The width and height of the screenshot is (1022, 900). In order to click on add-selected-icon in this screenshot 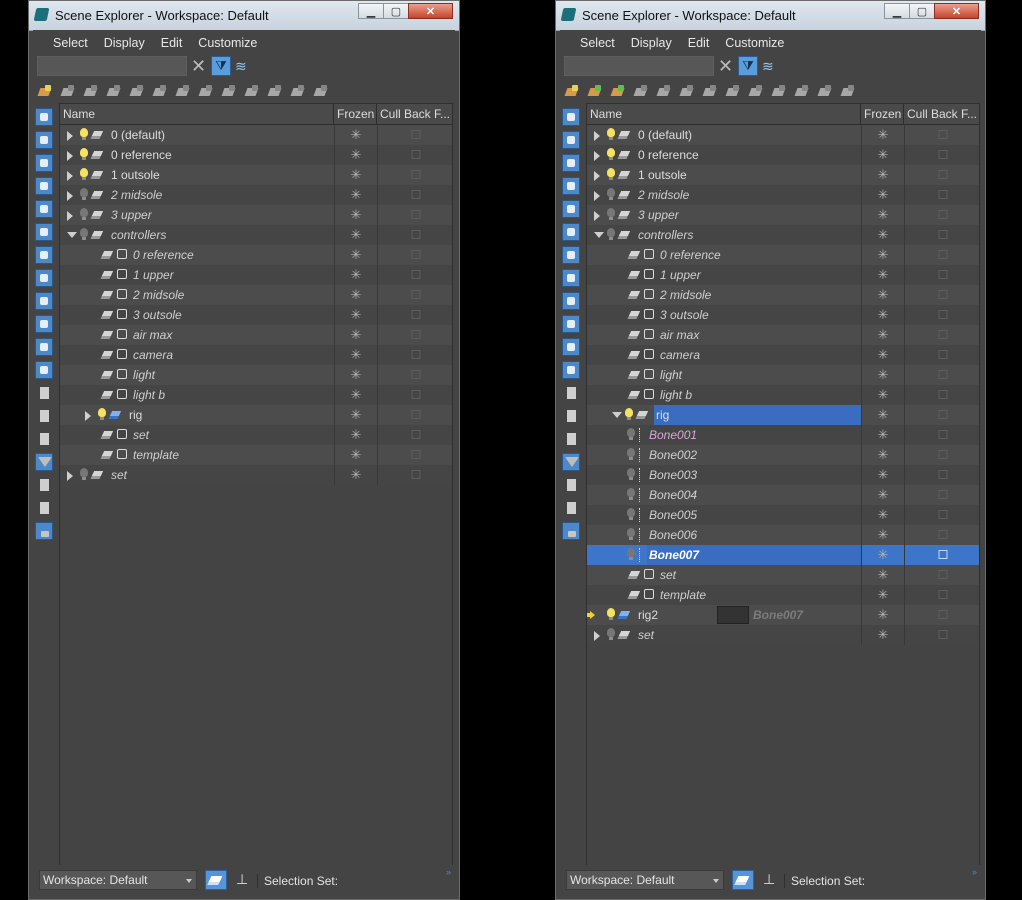, I will do `click(619, 92)`.